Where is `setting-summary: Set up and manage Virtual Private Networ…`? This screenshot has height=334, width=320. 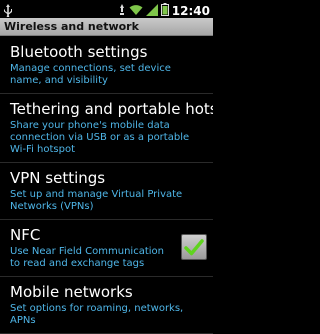
setting-summary: Set up and manage Virtual Private Networ… is located at coordinates (96, 200).